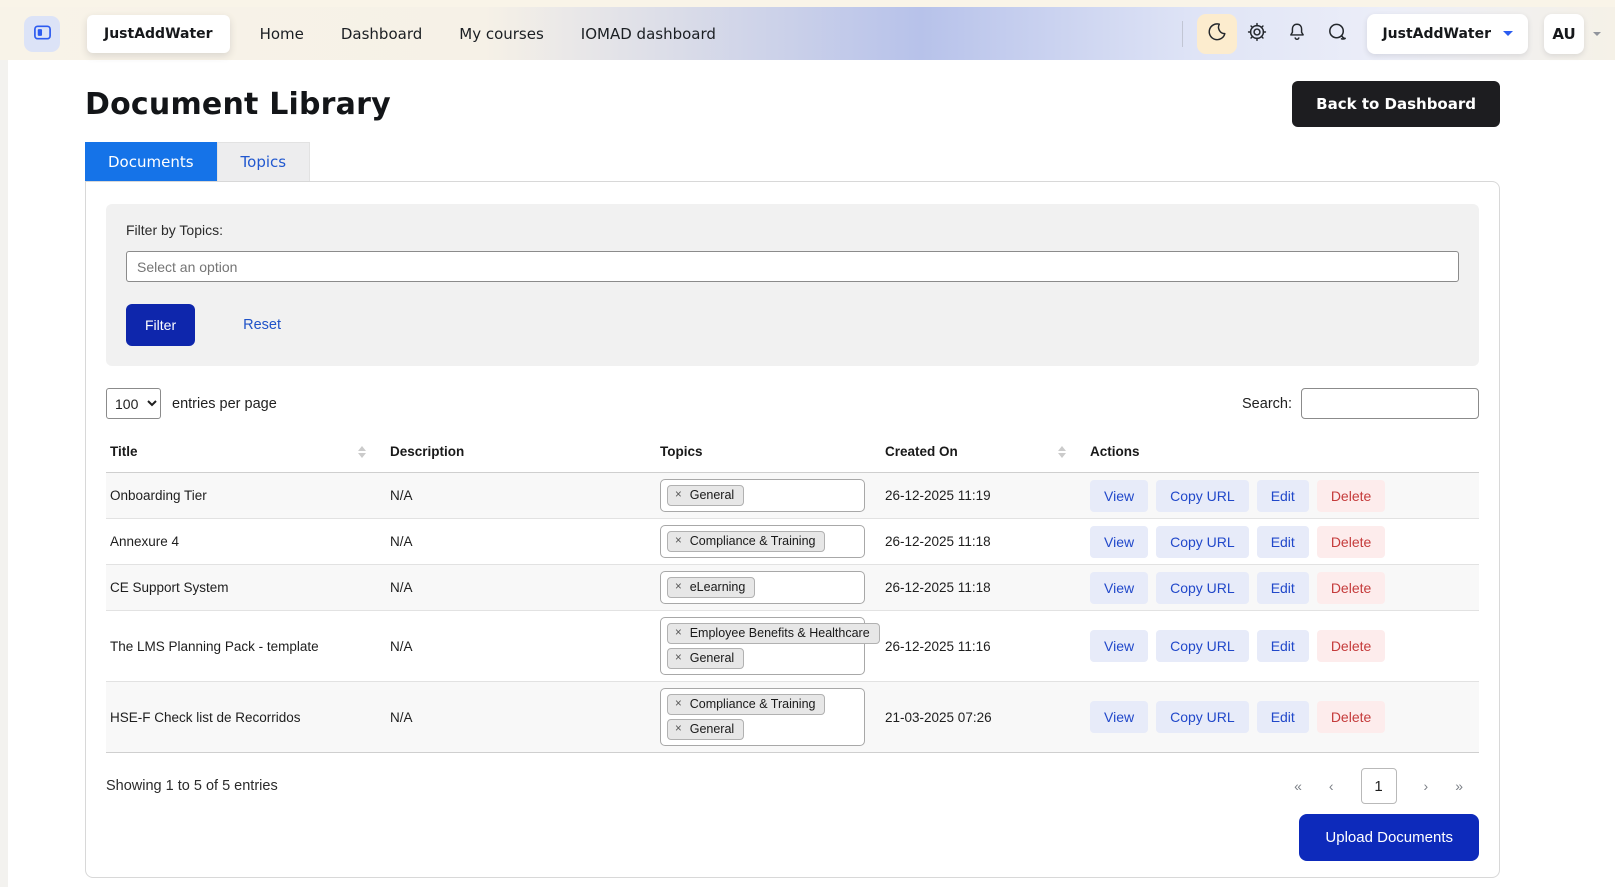 Image resolution: width=1615 pixels, height=887 pixels. I want to click on document-created-on: 26-12-2025 11:18, so click(983, 541).